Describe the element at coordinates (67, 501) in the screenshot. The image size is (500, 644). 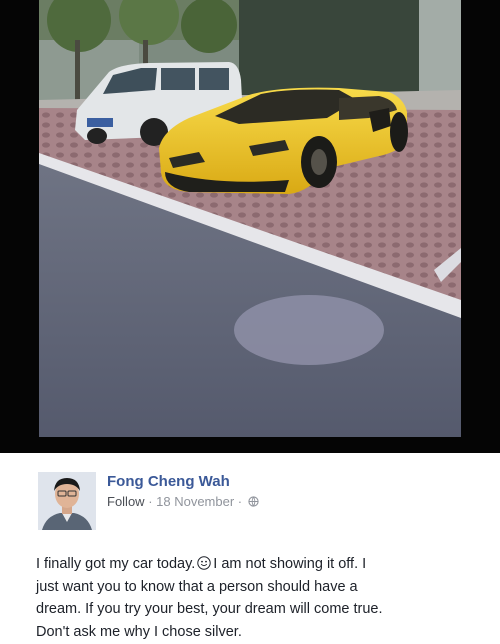
I see `avatar` at that location.